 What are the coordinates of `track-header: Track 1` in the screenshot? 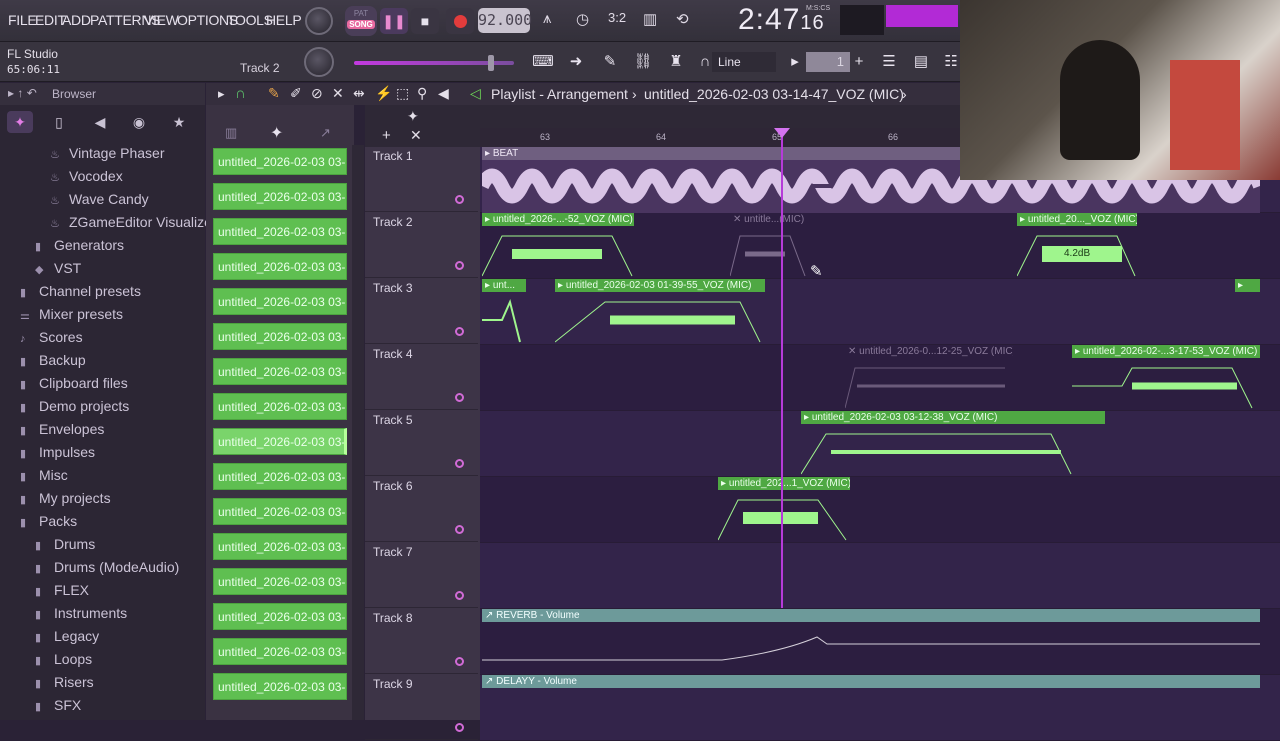 It's located at (421, 179).